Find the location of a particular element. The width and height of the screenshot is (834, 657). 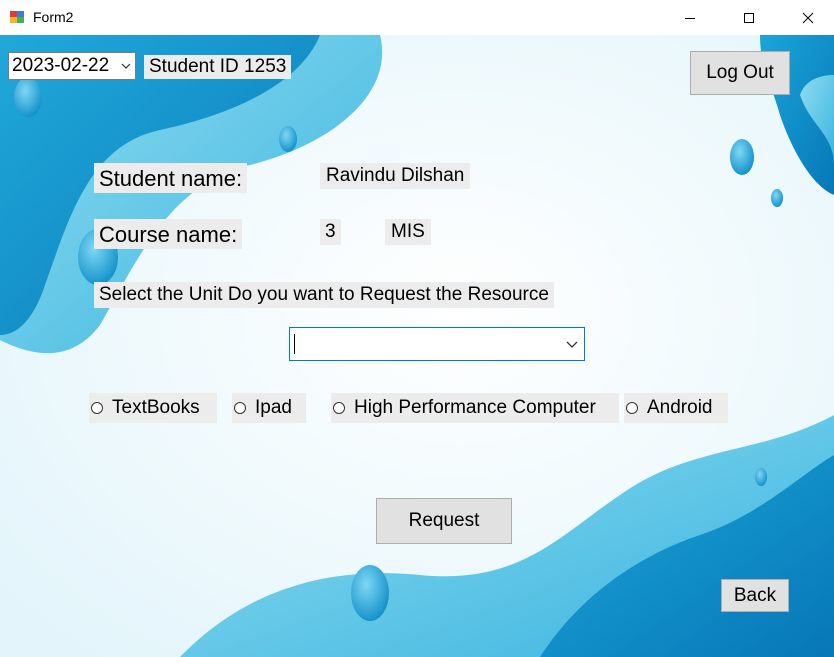

maximize-icon is located at coordinates (749, 17).